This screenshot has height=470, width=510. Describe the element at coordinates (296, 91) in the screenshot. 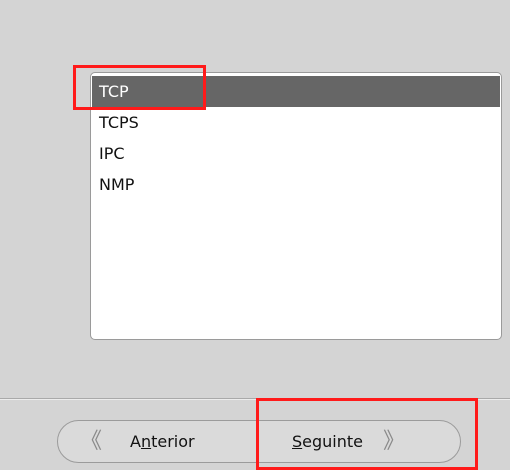

I see `list-item-tcp: TCP` at that location.